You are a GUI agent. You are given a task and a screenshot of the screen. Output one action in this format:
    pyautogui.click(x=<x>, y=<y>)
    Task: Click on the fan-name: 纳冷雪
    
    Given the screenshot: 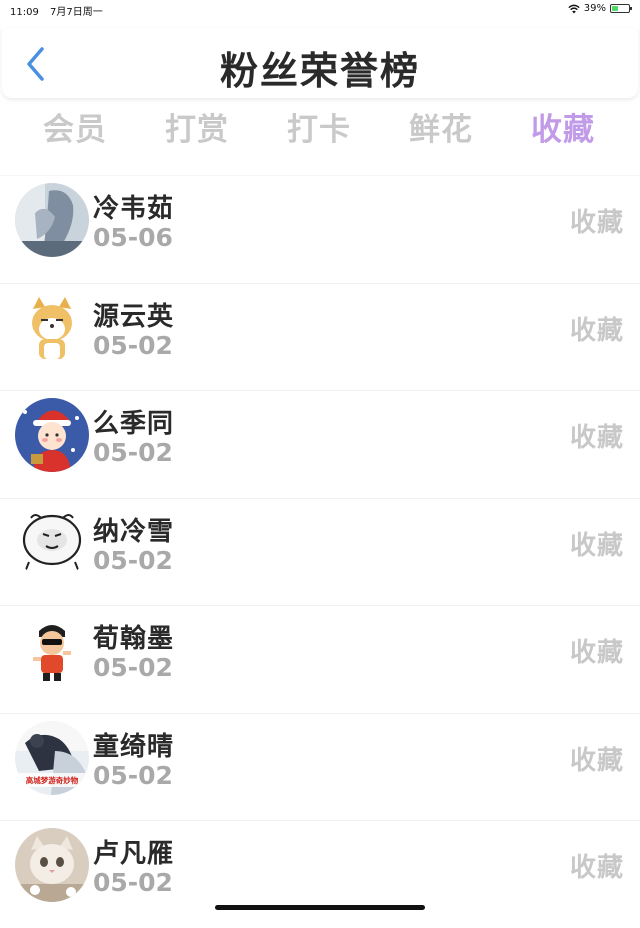 What is the action you would take?
    pyautogui.click(x=134, y=531)
    